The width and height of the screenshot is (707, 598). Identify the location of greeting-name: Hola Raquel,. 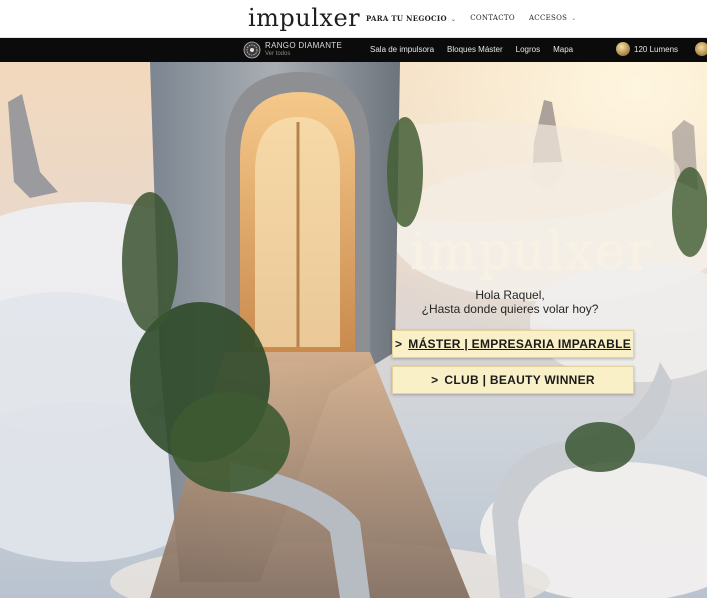
(510, 295).